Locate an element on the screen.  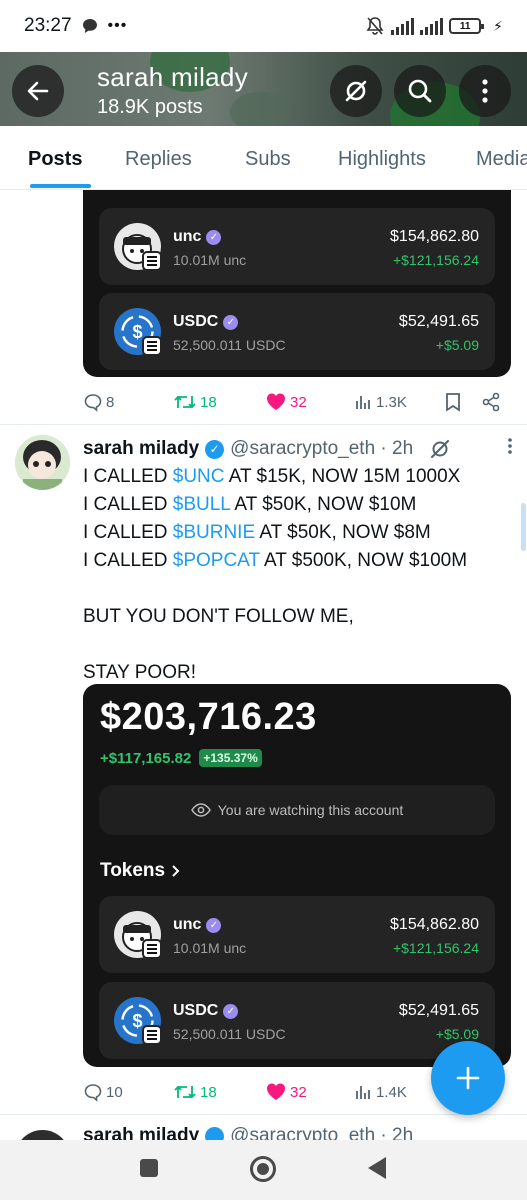
grok-icon is located at coordinates (356, 91).